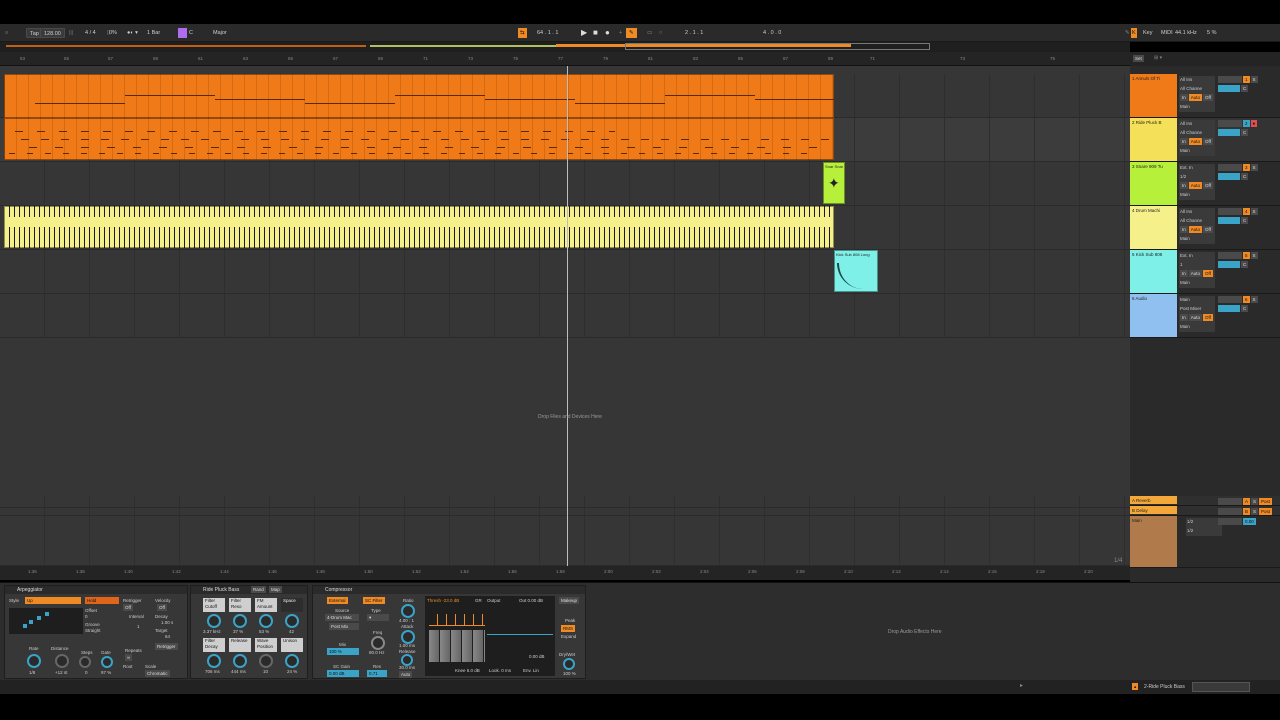 The image size is (1280, 720). I want to click on envelope-value: Env. Lin, so click(531, 670).